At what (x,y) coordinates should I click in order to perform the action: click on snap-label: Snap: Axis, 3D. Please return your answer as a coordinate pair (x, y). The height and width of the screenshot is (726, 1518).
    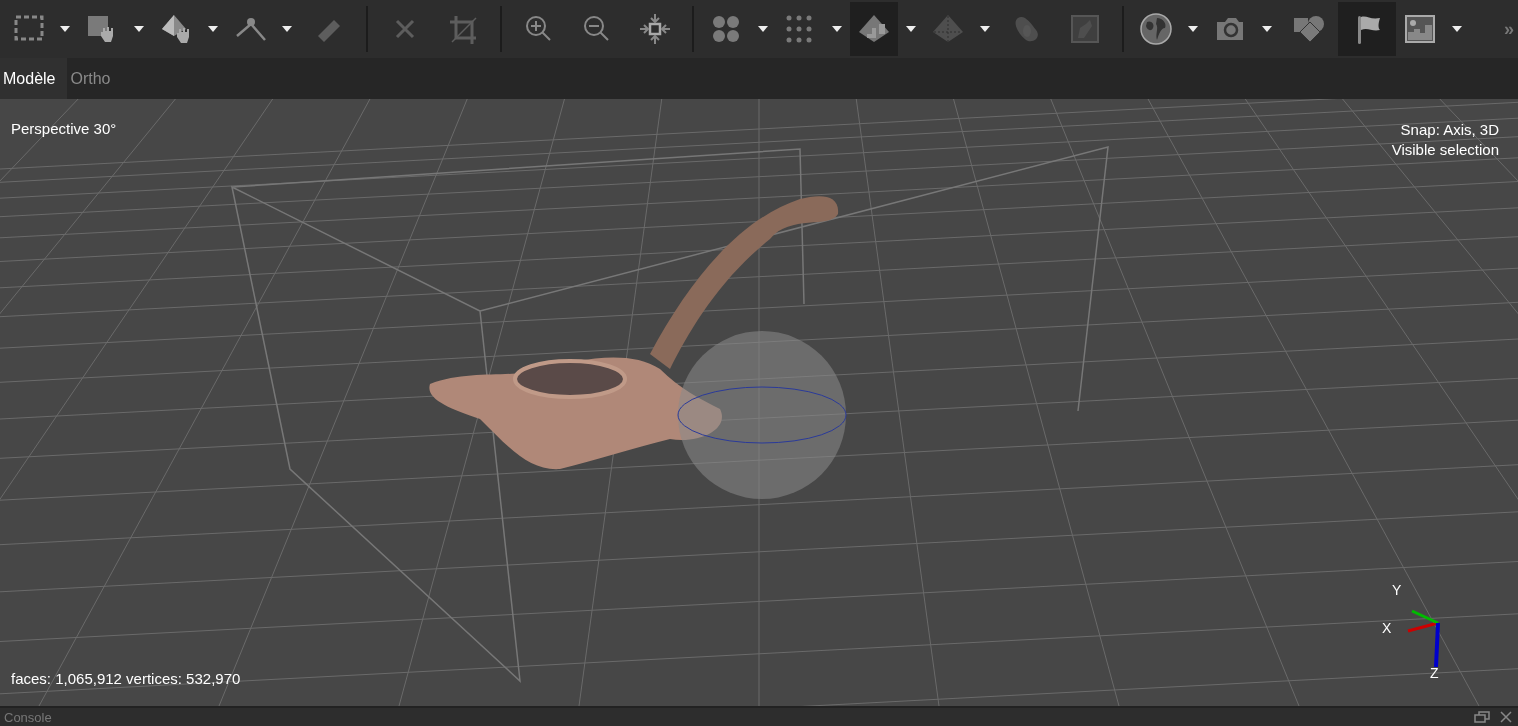
    Looking at the image, I should click on (1449, 130).